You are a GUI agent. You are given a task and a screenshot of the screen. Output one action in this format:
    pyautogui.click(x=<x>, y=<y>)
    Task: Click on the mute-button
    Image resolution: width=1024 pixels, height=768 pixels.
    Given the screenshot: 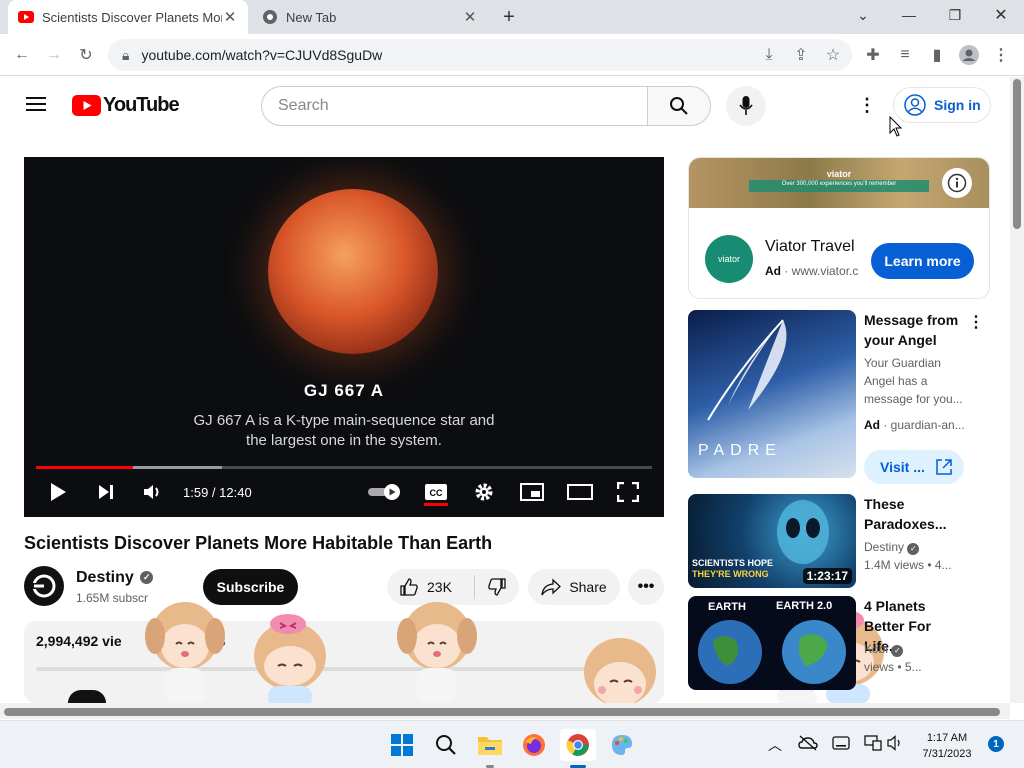 What is the action you would take?
    pyautogui.click(x=153, y=492)
    